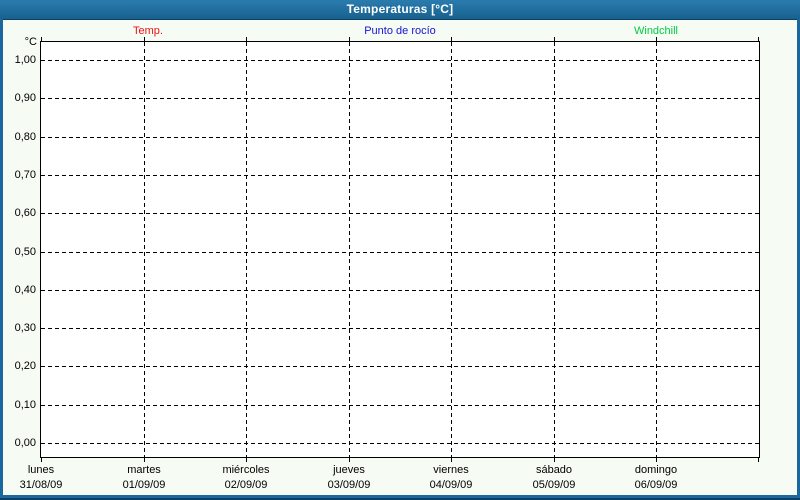  What do you see at coordinates (25, 405) in the screenshot?
I see `y-tick-label: 0,10` at bounding box center [25, 405].